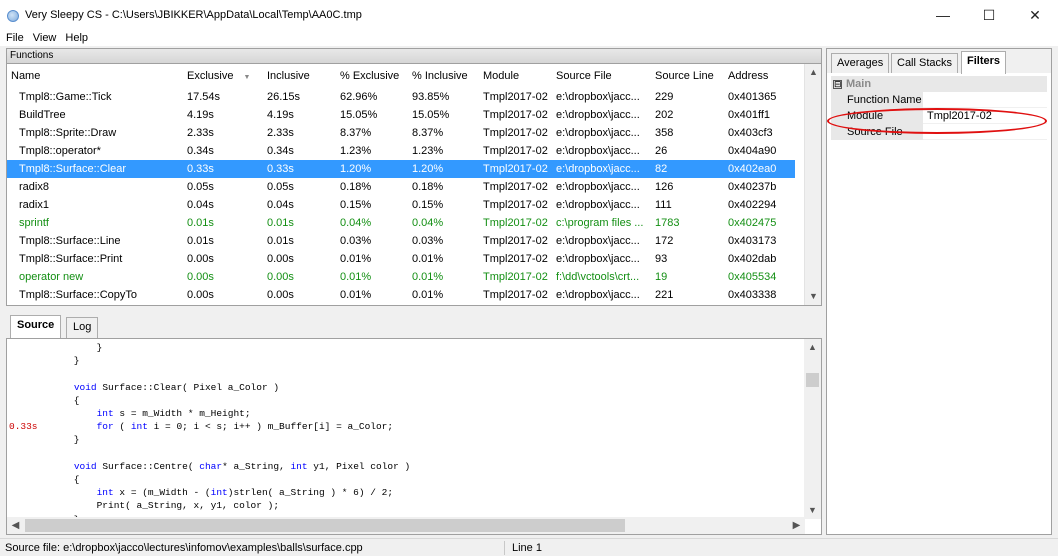  I want to click on maximize-button: ☐, so click(989, 15).